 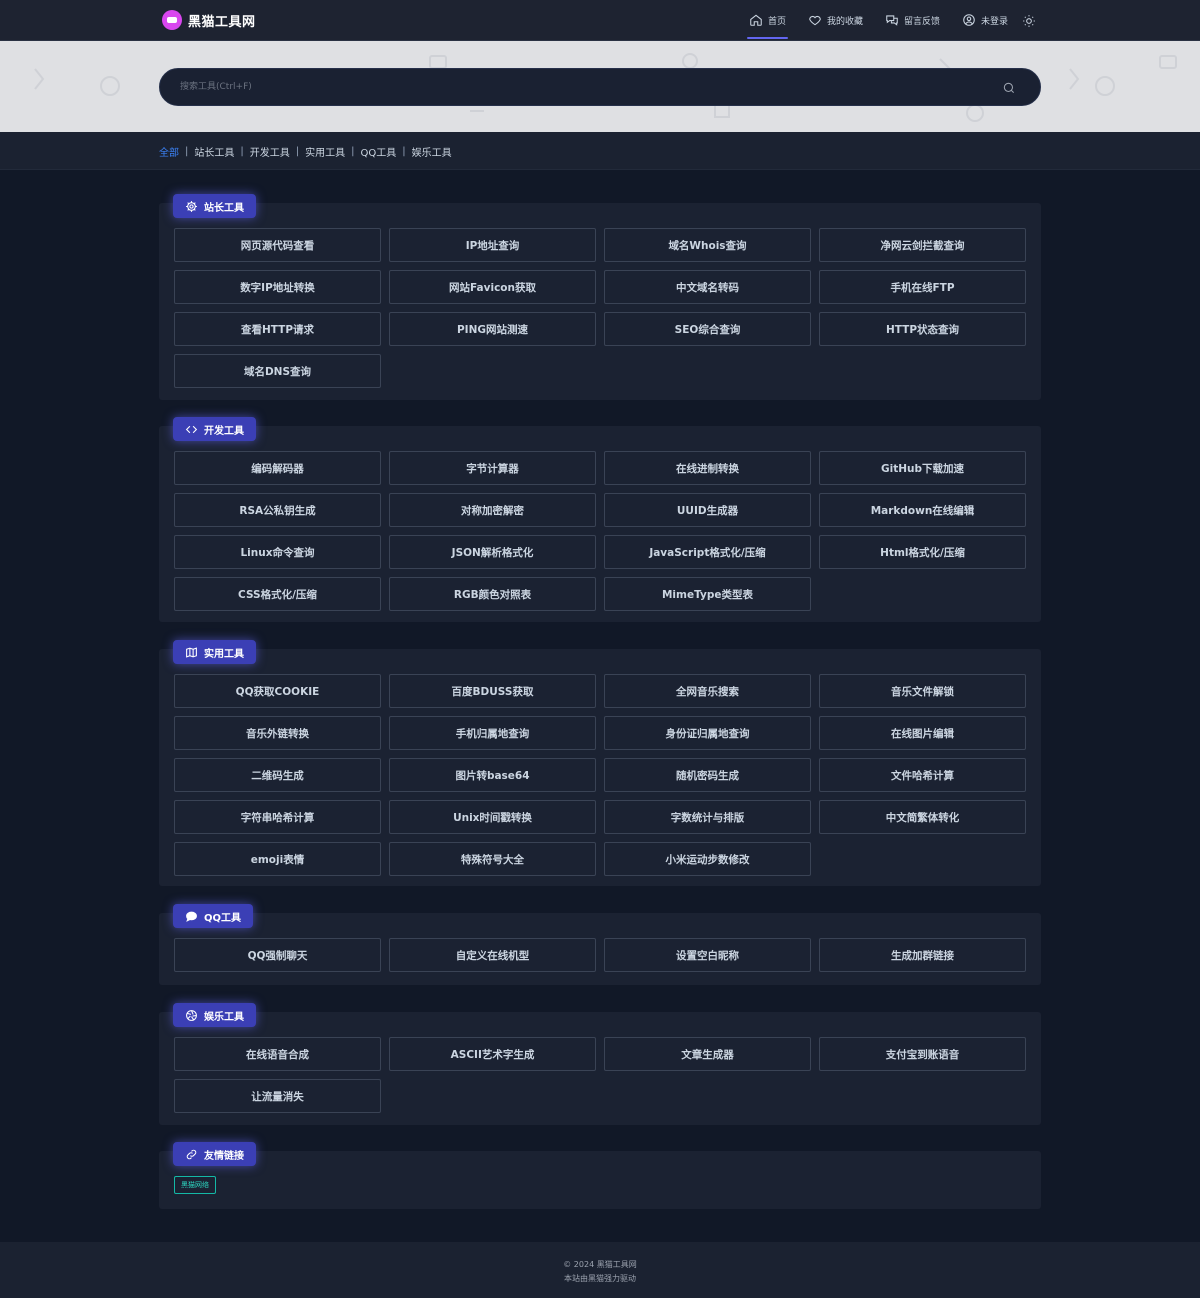 I want to click on tool-button: 域名Whois查询, so click(x=707, y=245).